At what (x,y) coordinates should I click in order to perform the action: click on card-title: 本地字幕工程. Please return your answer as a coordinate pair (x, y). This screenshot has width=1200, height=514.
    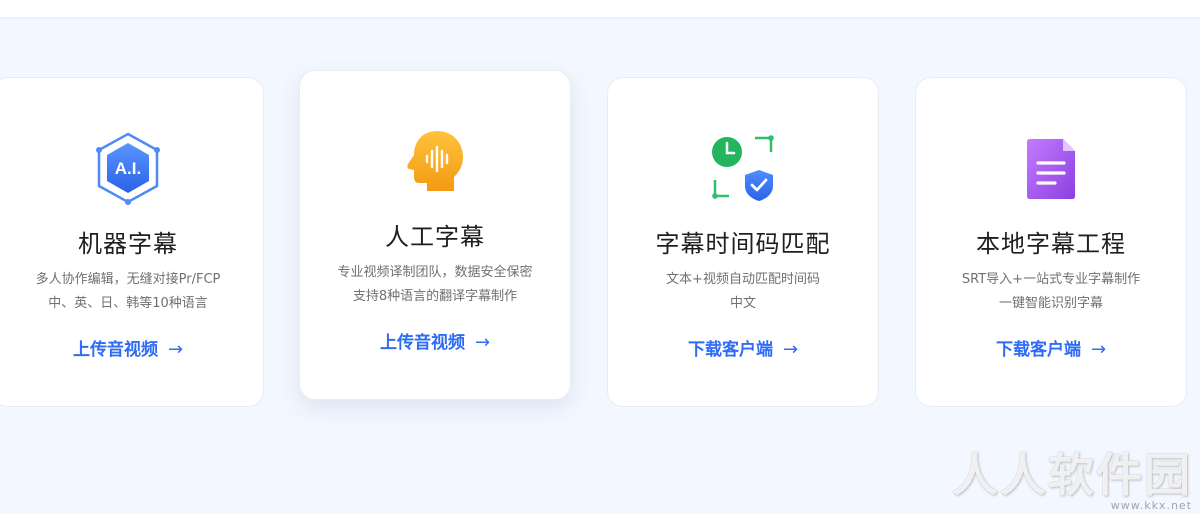
    Looking at the image, I should click on (1051, 244).